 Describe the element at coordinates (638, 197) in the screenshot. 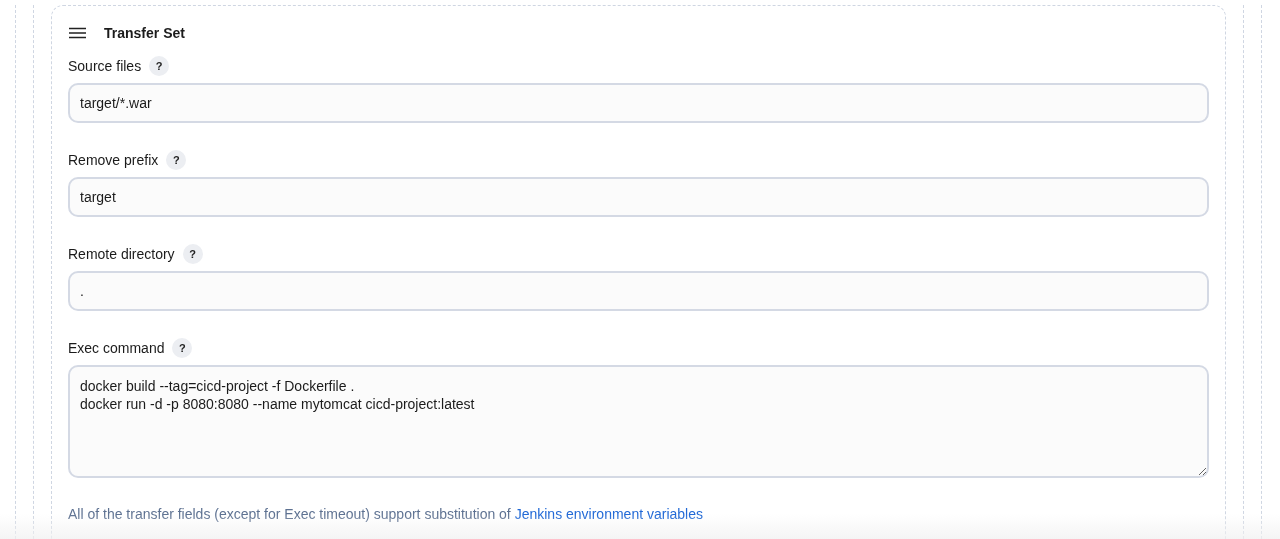

I see `input-field: target` at that location.